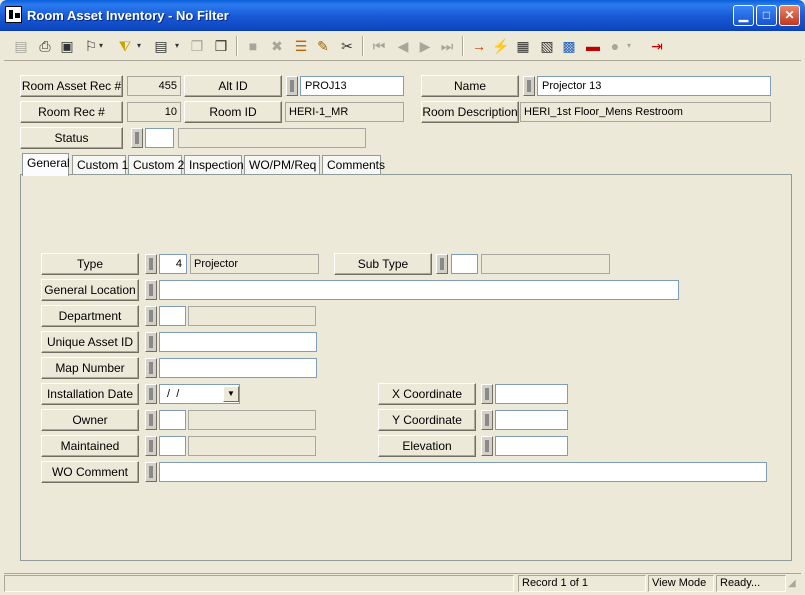 The height and width of the screenshot is (595, 805). Describe the element at coordinates (151, 446) in the screenshot. I see `maintained-grip` at that location.